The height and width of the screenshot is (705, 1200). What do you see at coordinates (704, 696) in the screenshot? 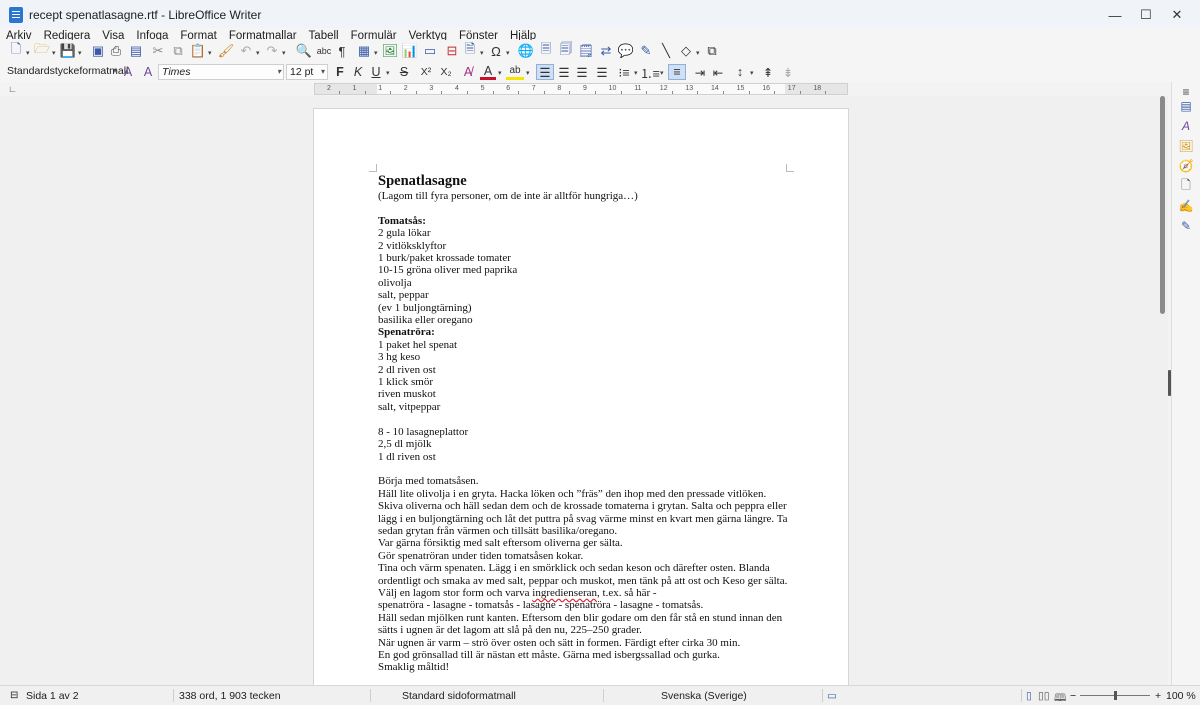
I see `language-status: Svenska (Sverige)` at bounding box center [704, 696].